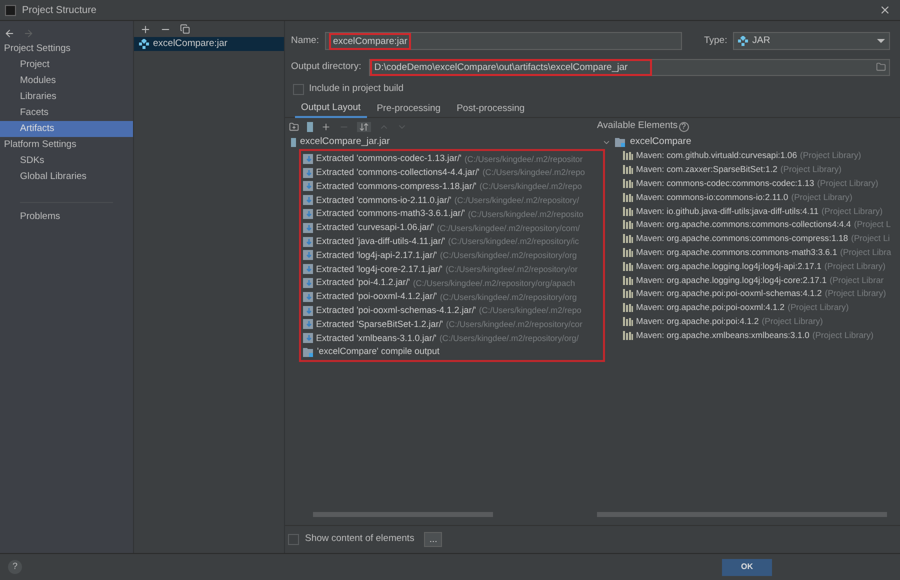 The height and width of the screenshot is (580, 900). What do you see at coordinates (294, 127) in the screenshot?
I see `new-folder-icon` at bounding box center [294, 127].